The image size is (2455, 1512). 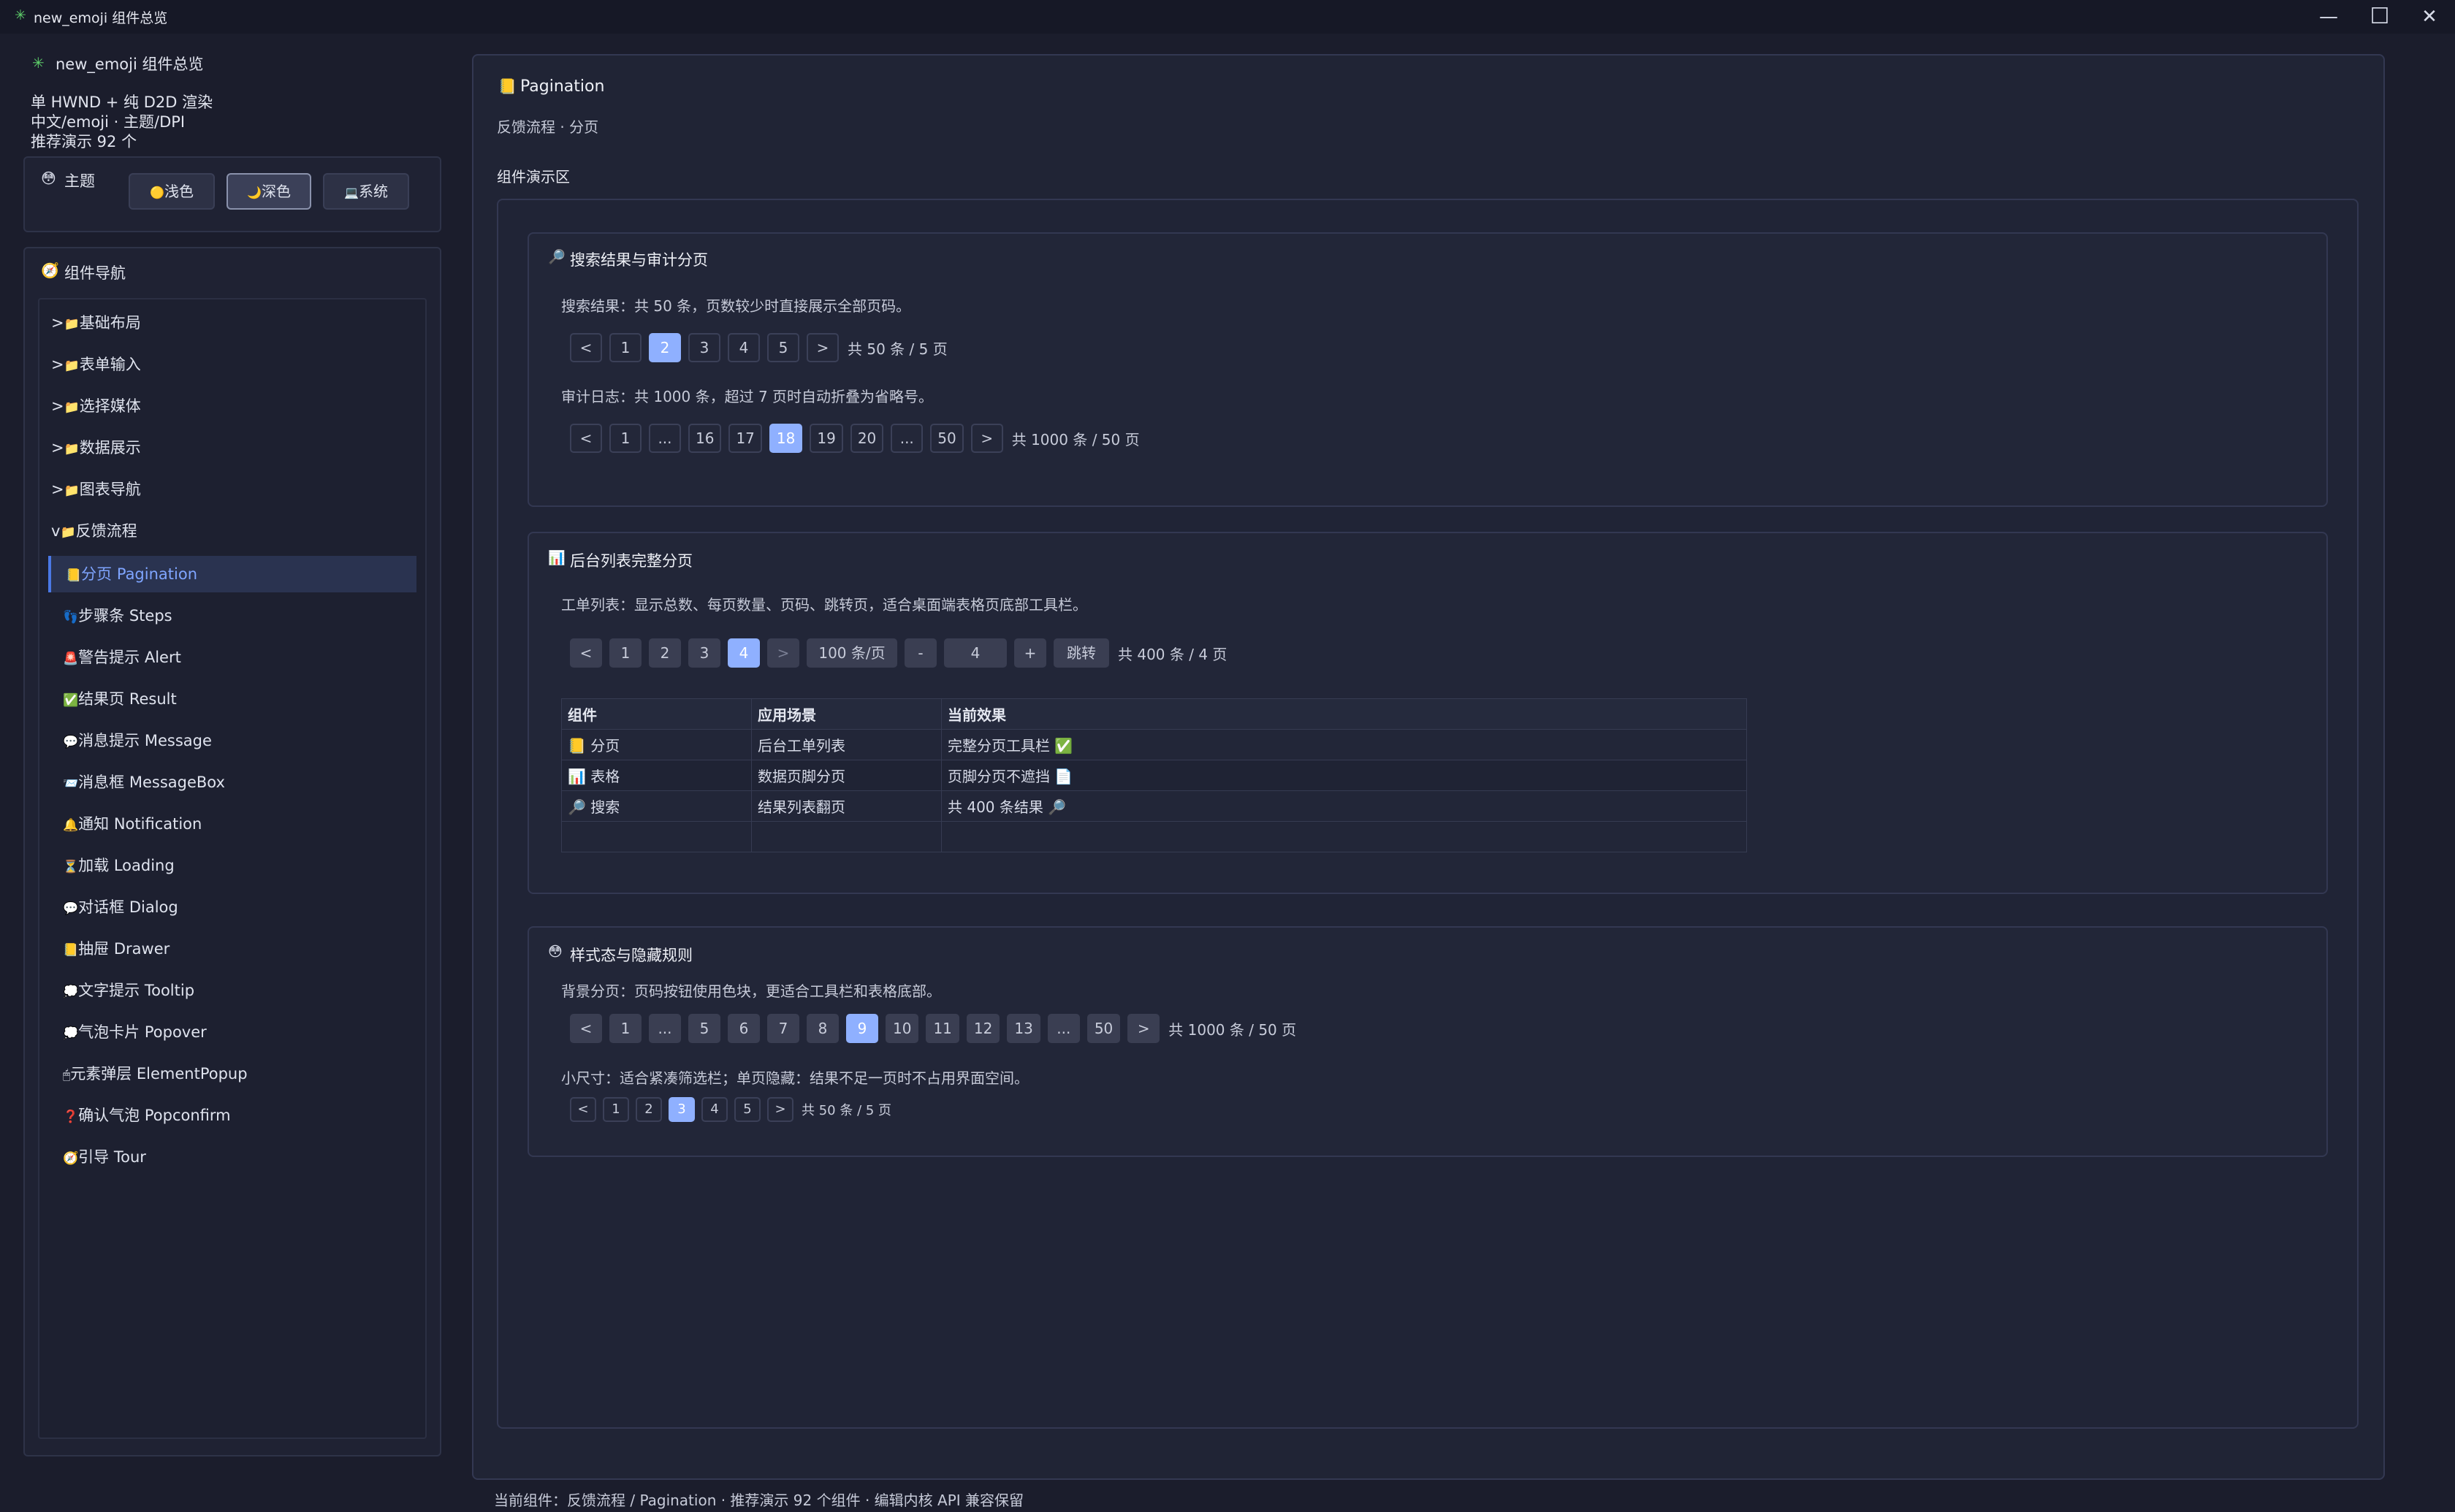 I want to click on theme-dark-button: 🌙深色, so click(x=269, y=191).